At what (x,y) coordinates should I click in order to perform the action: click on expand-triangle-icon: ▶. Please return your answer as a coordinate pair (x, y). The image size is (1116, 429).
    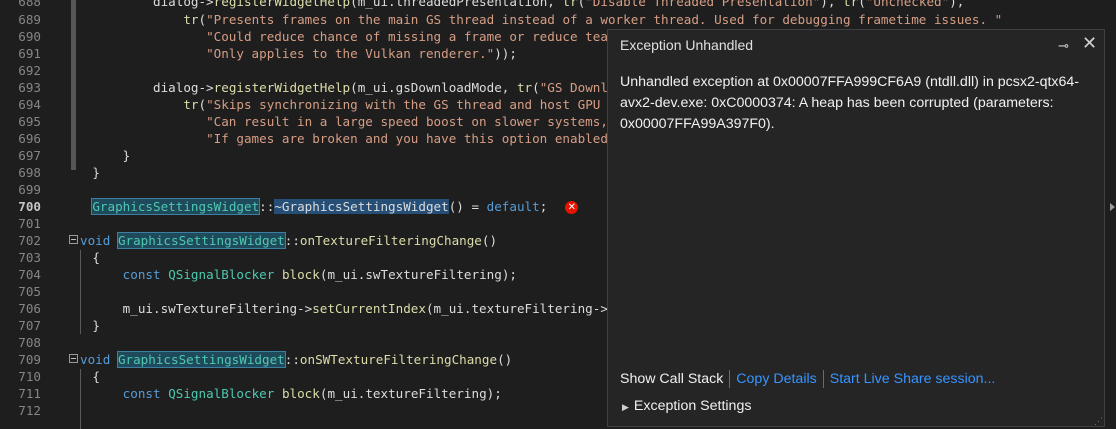
    Looking at the image, I should click on (625, 407).